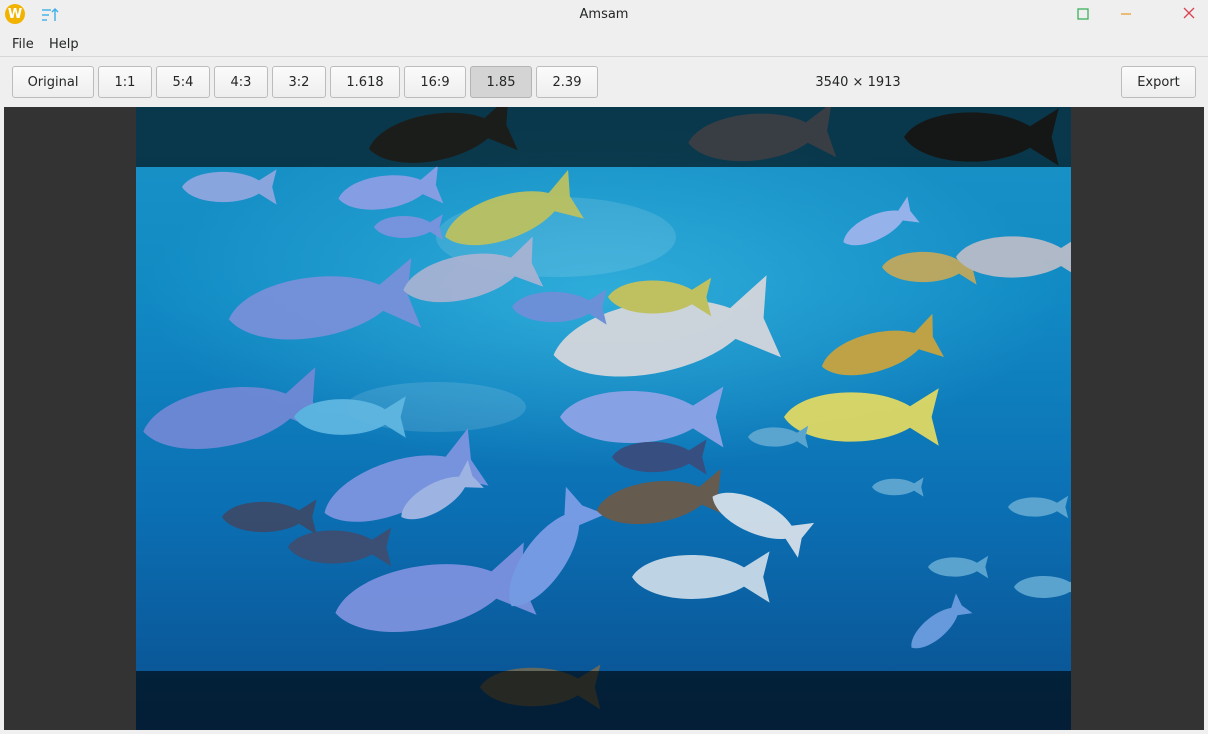  I want to click on maximize-icon, so click(1083, 15).